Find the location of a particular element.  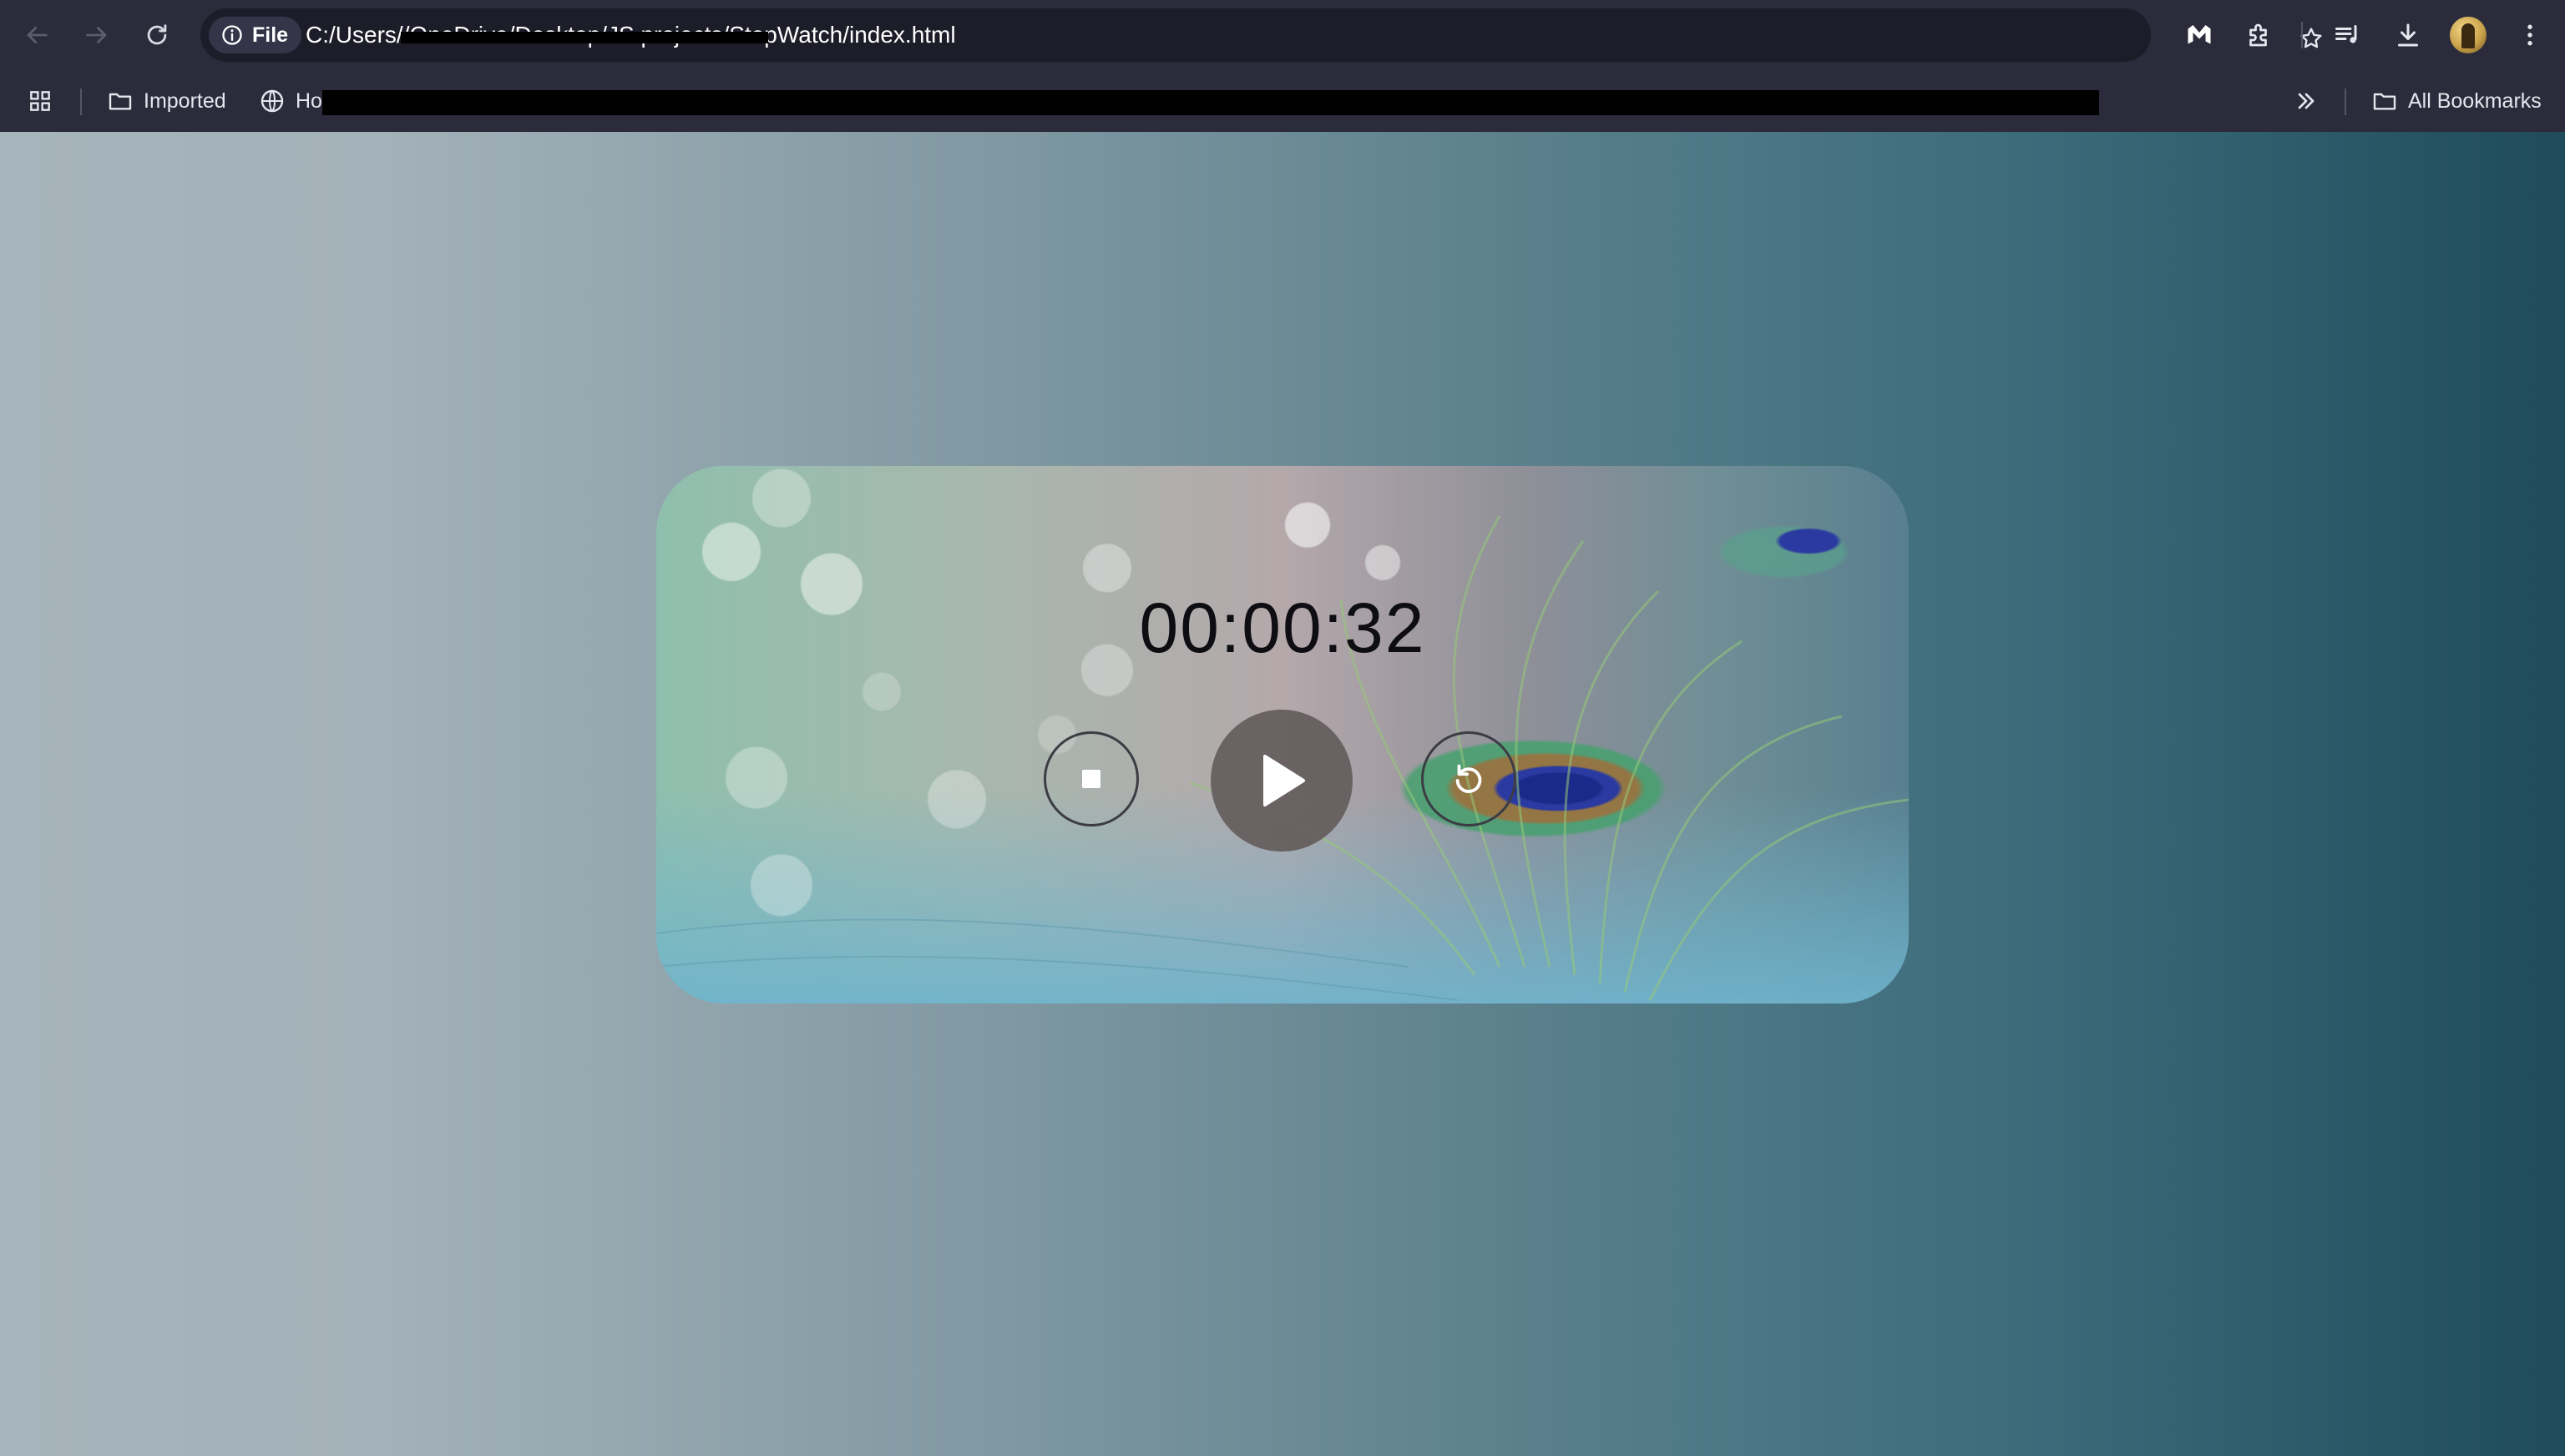

bookmark-star-button is located at coordinates (2311, 38).